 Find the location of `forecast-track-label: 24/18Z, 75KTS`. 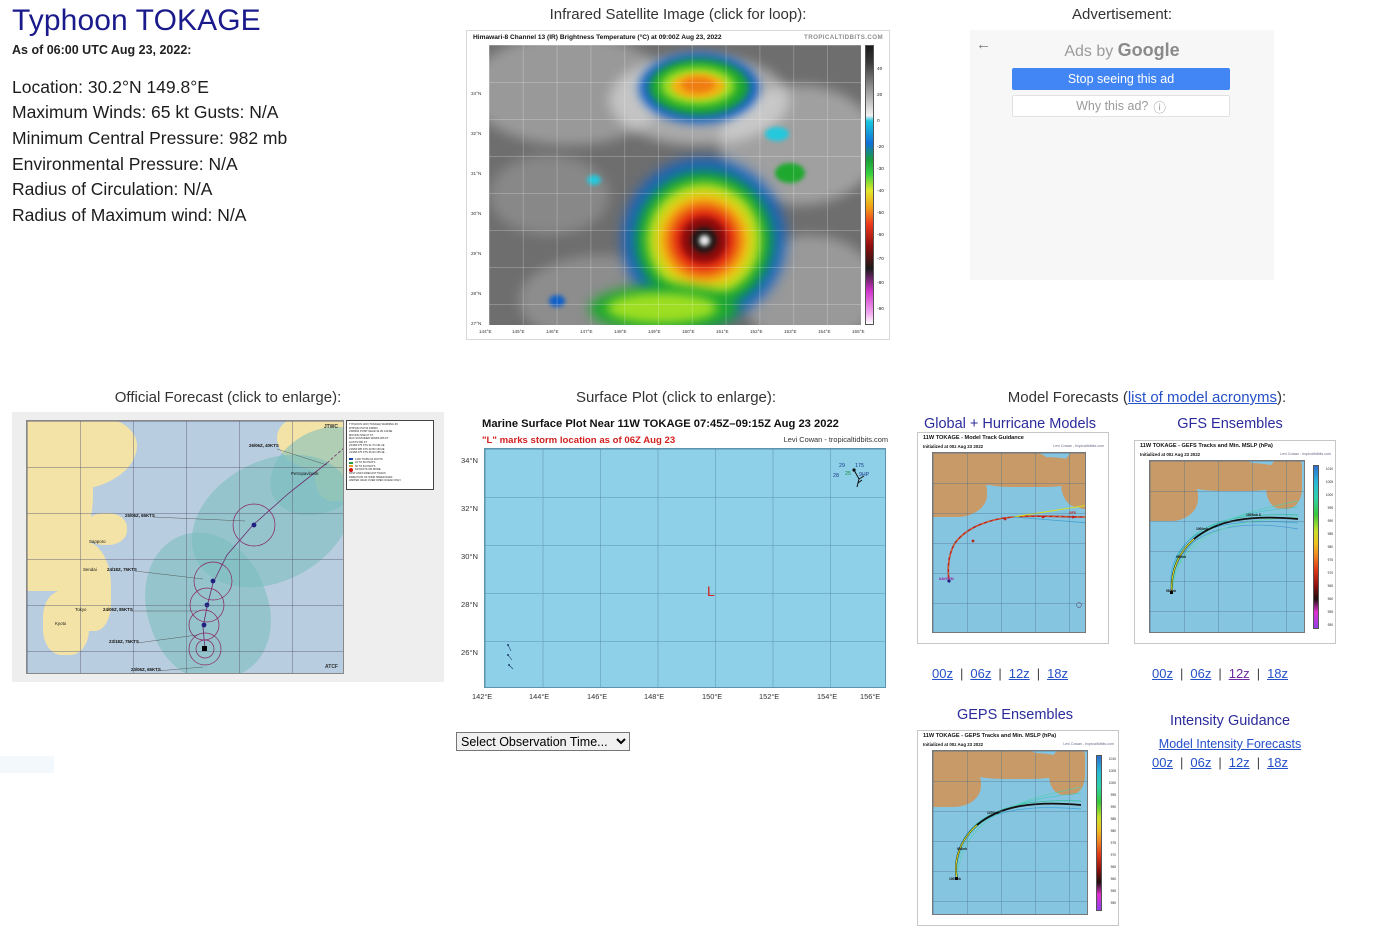

forecast-track-label: 24/18Z, 75KTS is located at coordinates (122, 569).